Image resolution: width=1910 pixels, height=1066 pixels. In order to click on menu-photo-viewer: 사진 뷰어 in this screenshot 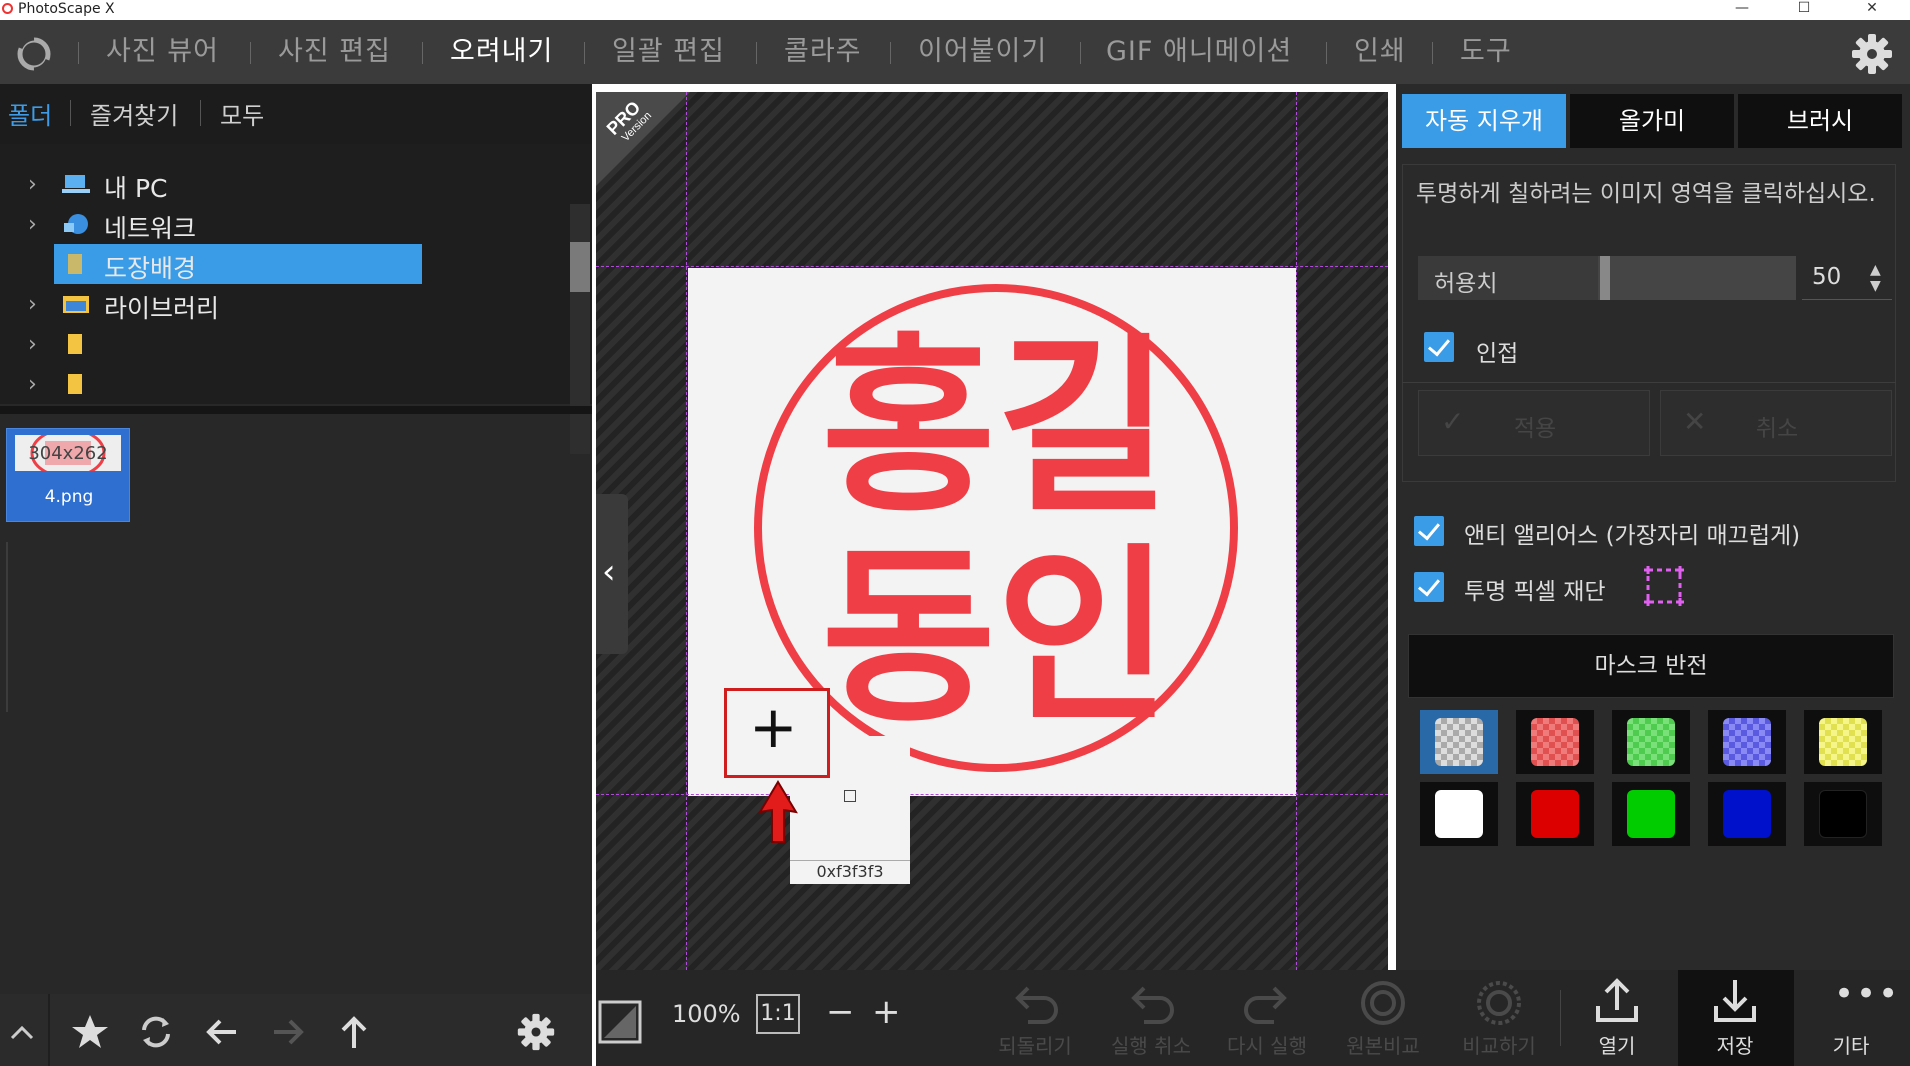, I will do `click(162, 52)`.